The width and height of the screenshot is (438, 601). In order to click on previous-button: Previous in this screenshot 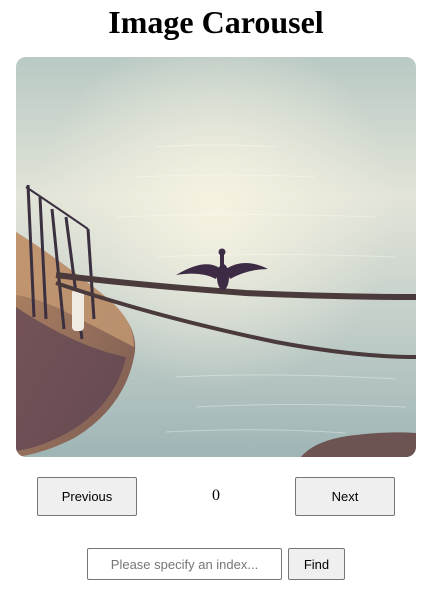, I will do `click(87, 496)`.